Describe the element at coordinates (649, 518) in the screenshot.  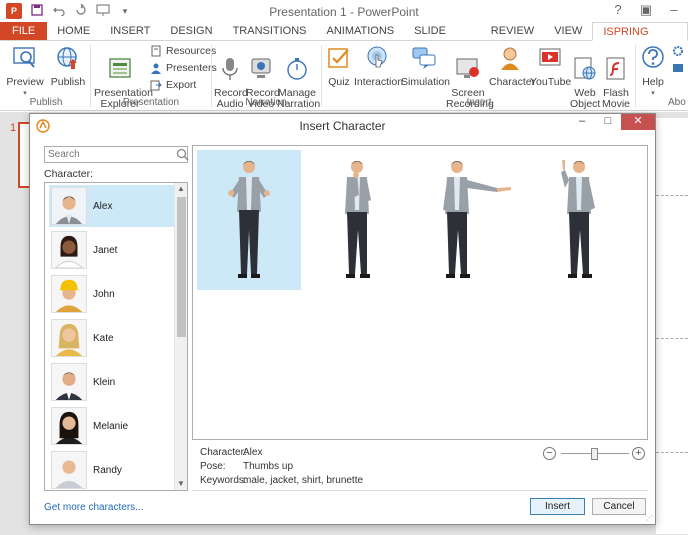
I see `resize-grip-icon: ⋰` at that location.